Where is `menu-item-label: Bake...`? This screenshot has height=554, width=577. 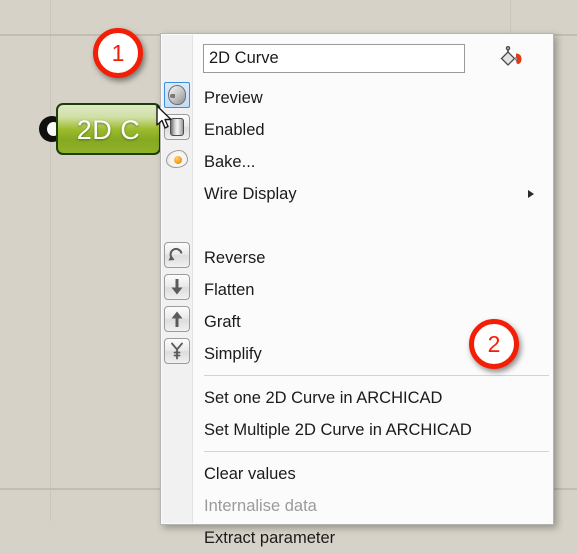 menu-item-label: Bake... is located at coordinates (230, 162).